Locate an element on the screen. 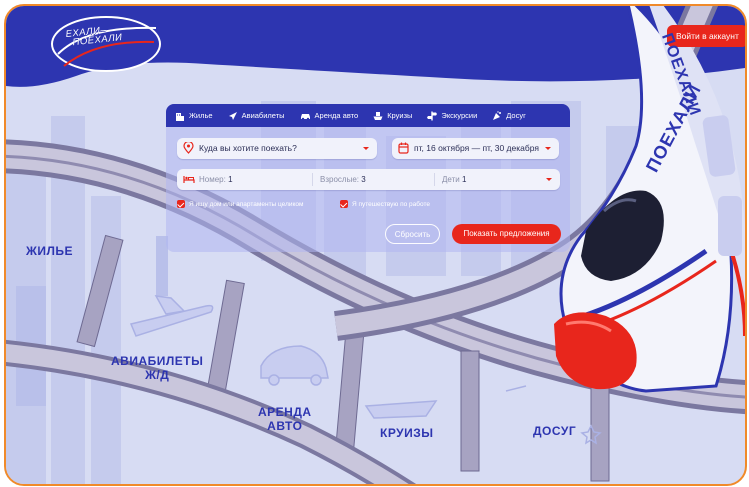  business-trip-checkbox: Я путешествую по работе is located at coordinates (385, 204).